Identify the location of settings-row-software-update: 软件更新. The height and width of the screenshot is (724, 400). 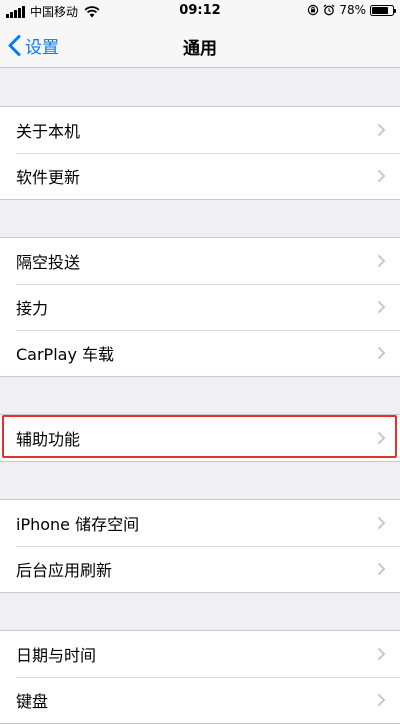
(200, 176).